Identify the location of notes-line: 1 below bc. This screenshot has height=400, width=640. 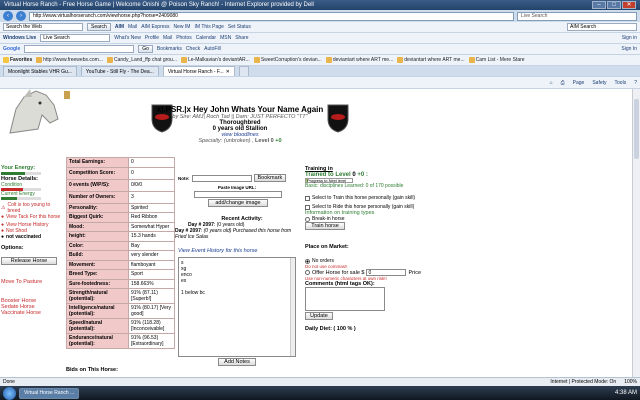
(193, 293).